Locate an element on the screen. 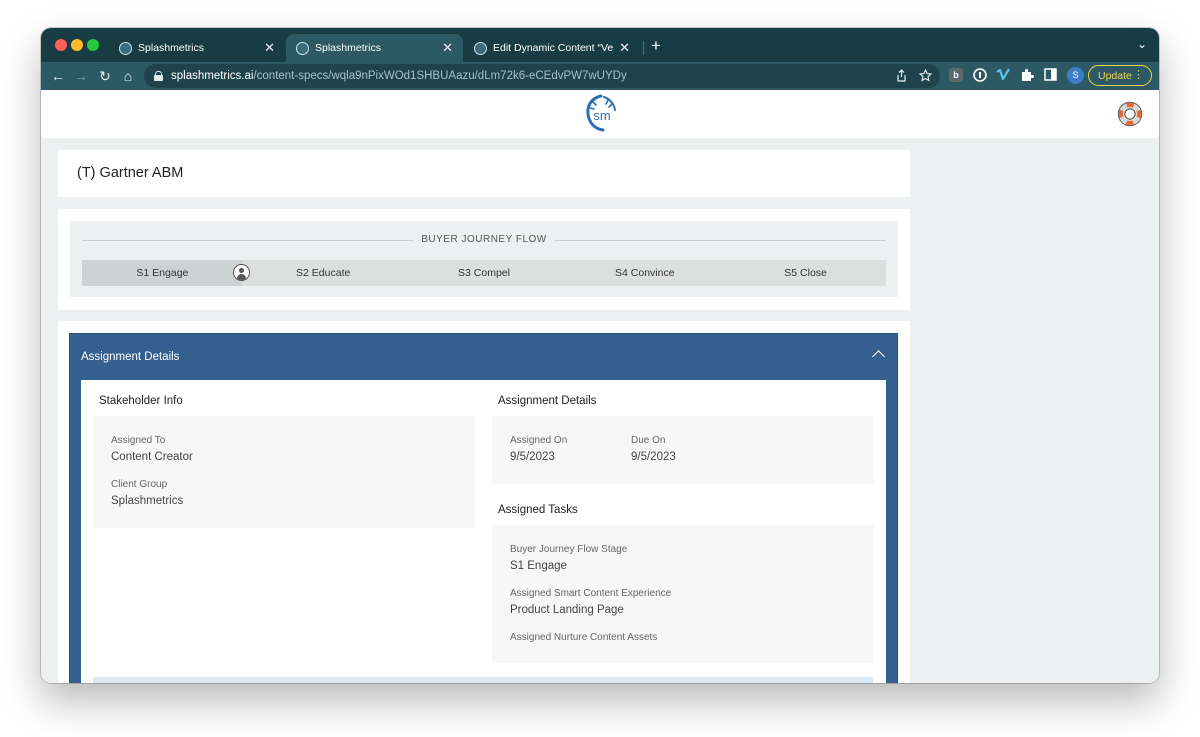 This screenshot has height=737, width=1200. stage-label: S3 Compel is located at coordinates (484, 273).